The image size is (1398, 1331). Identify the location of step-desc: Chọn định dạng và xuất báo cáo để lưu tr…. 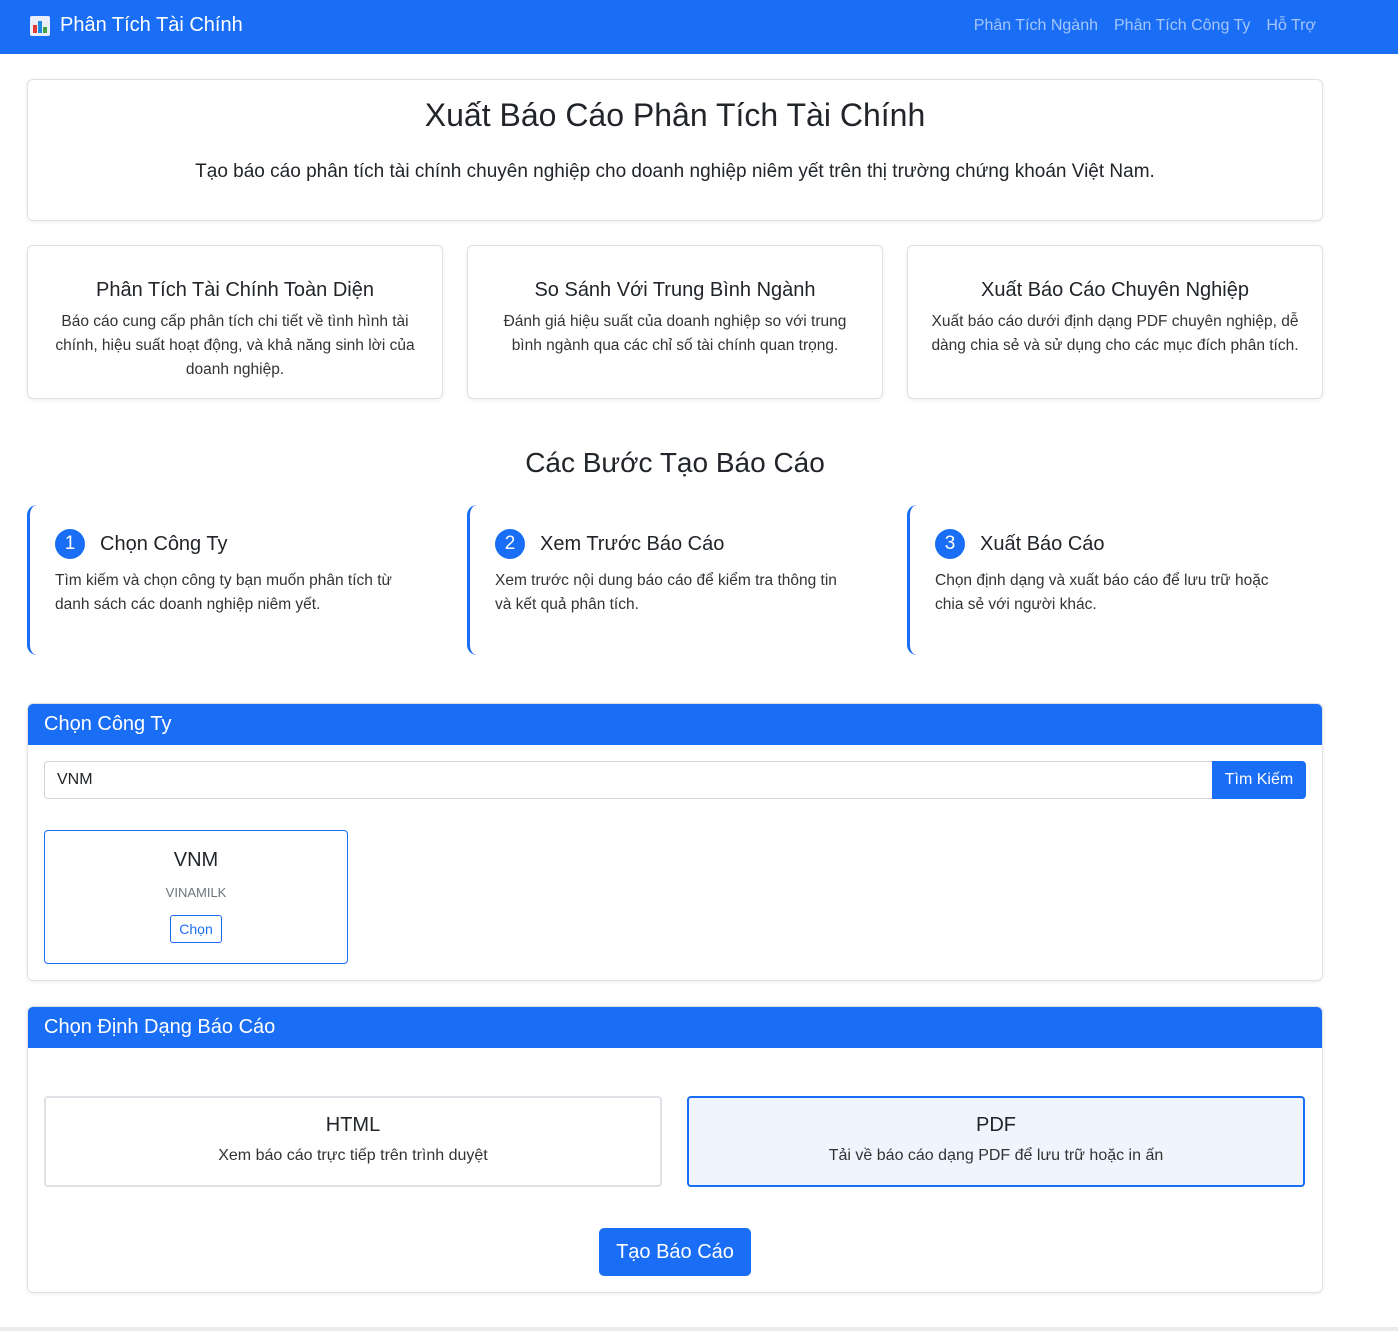
(1102, 592).